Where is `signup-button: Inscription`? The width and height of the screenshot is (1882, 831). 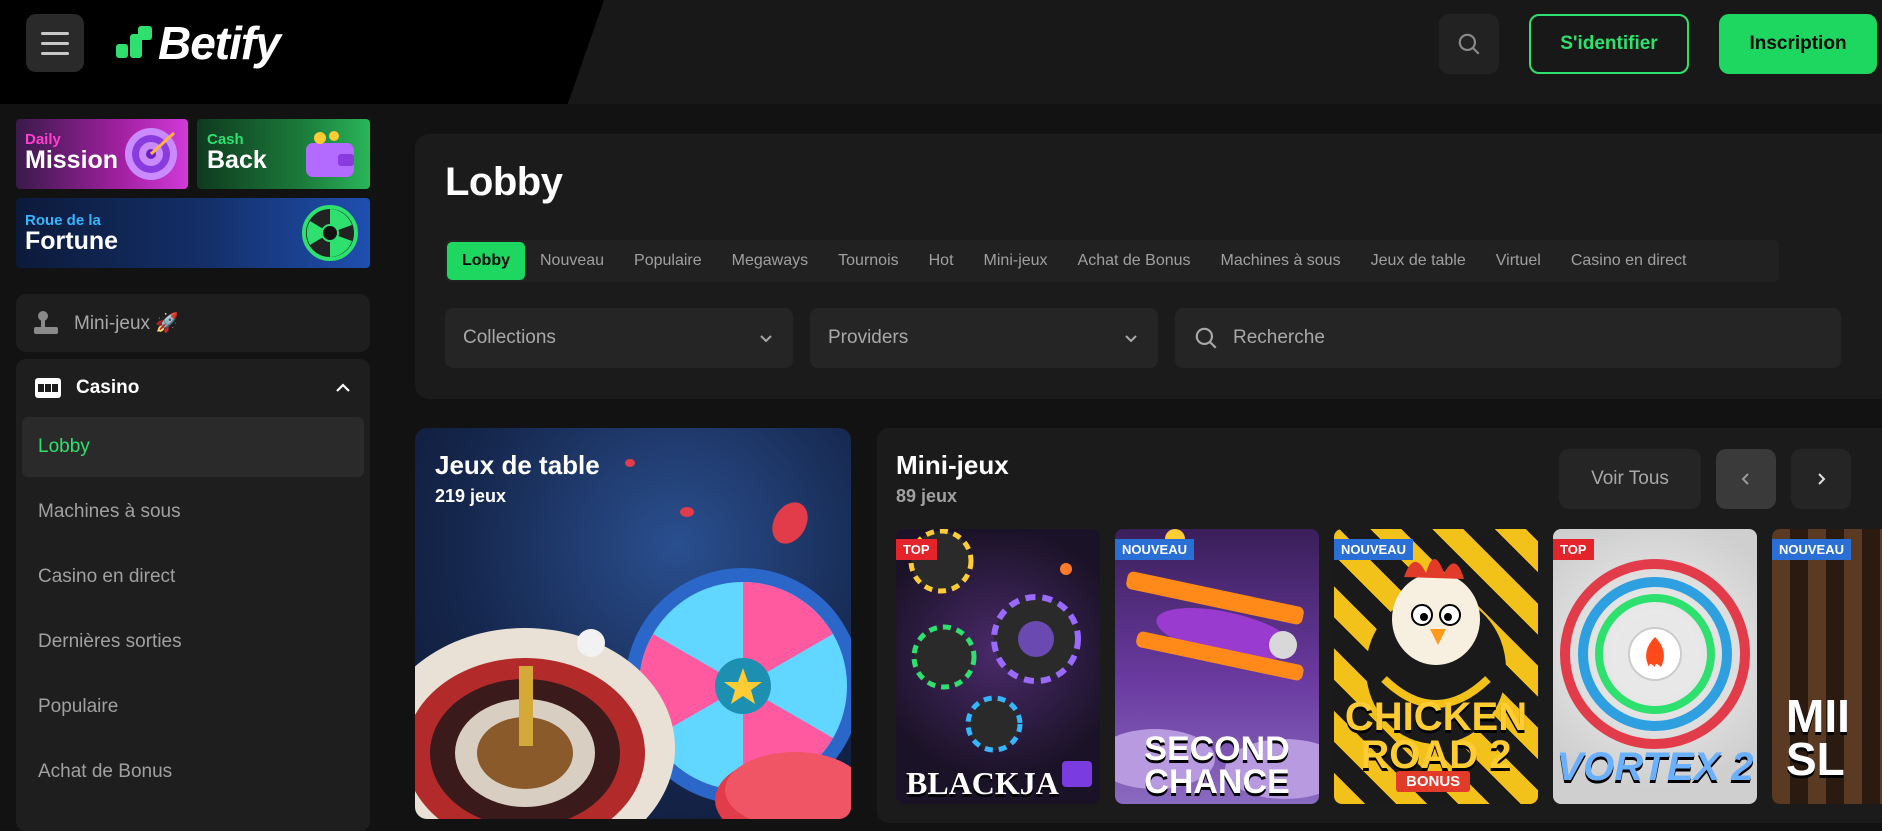
signup-button: Inscription is located at coordinates (1798, 44).